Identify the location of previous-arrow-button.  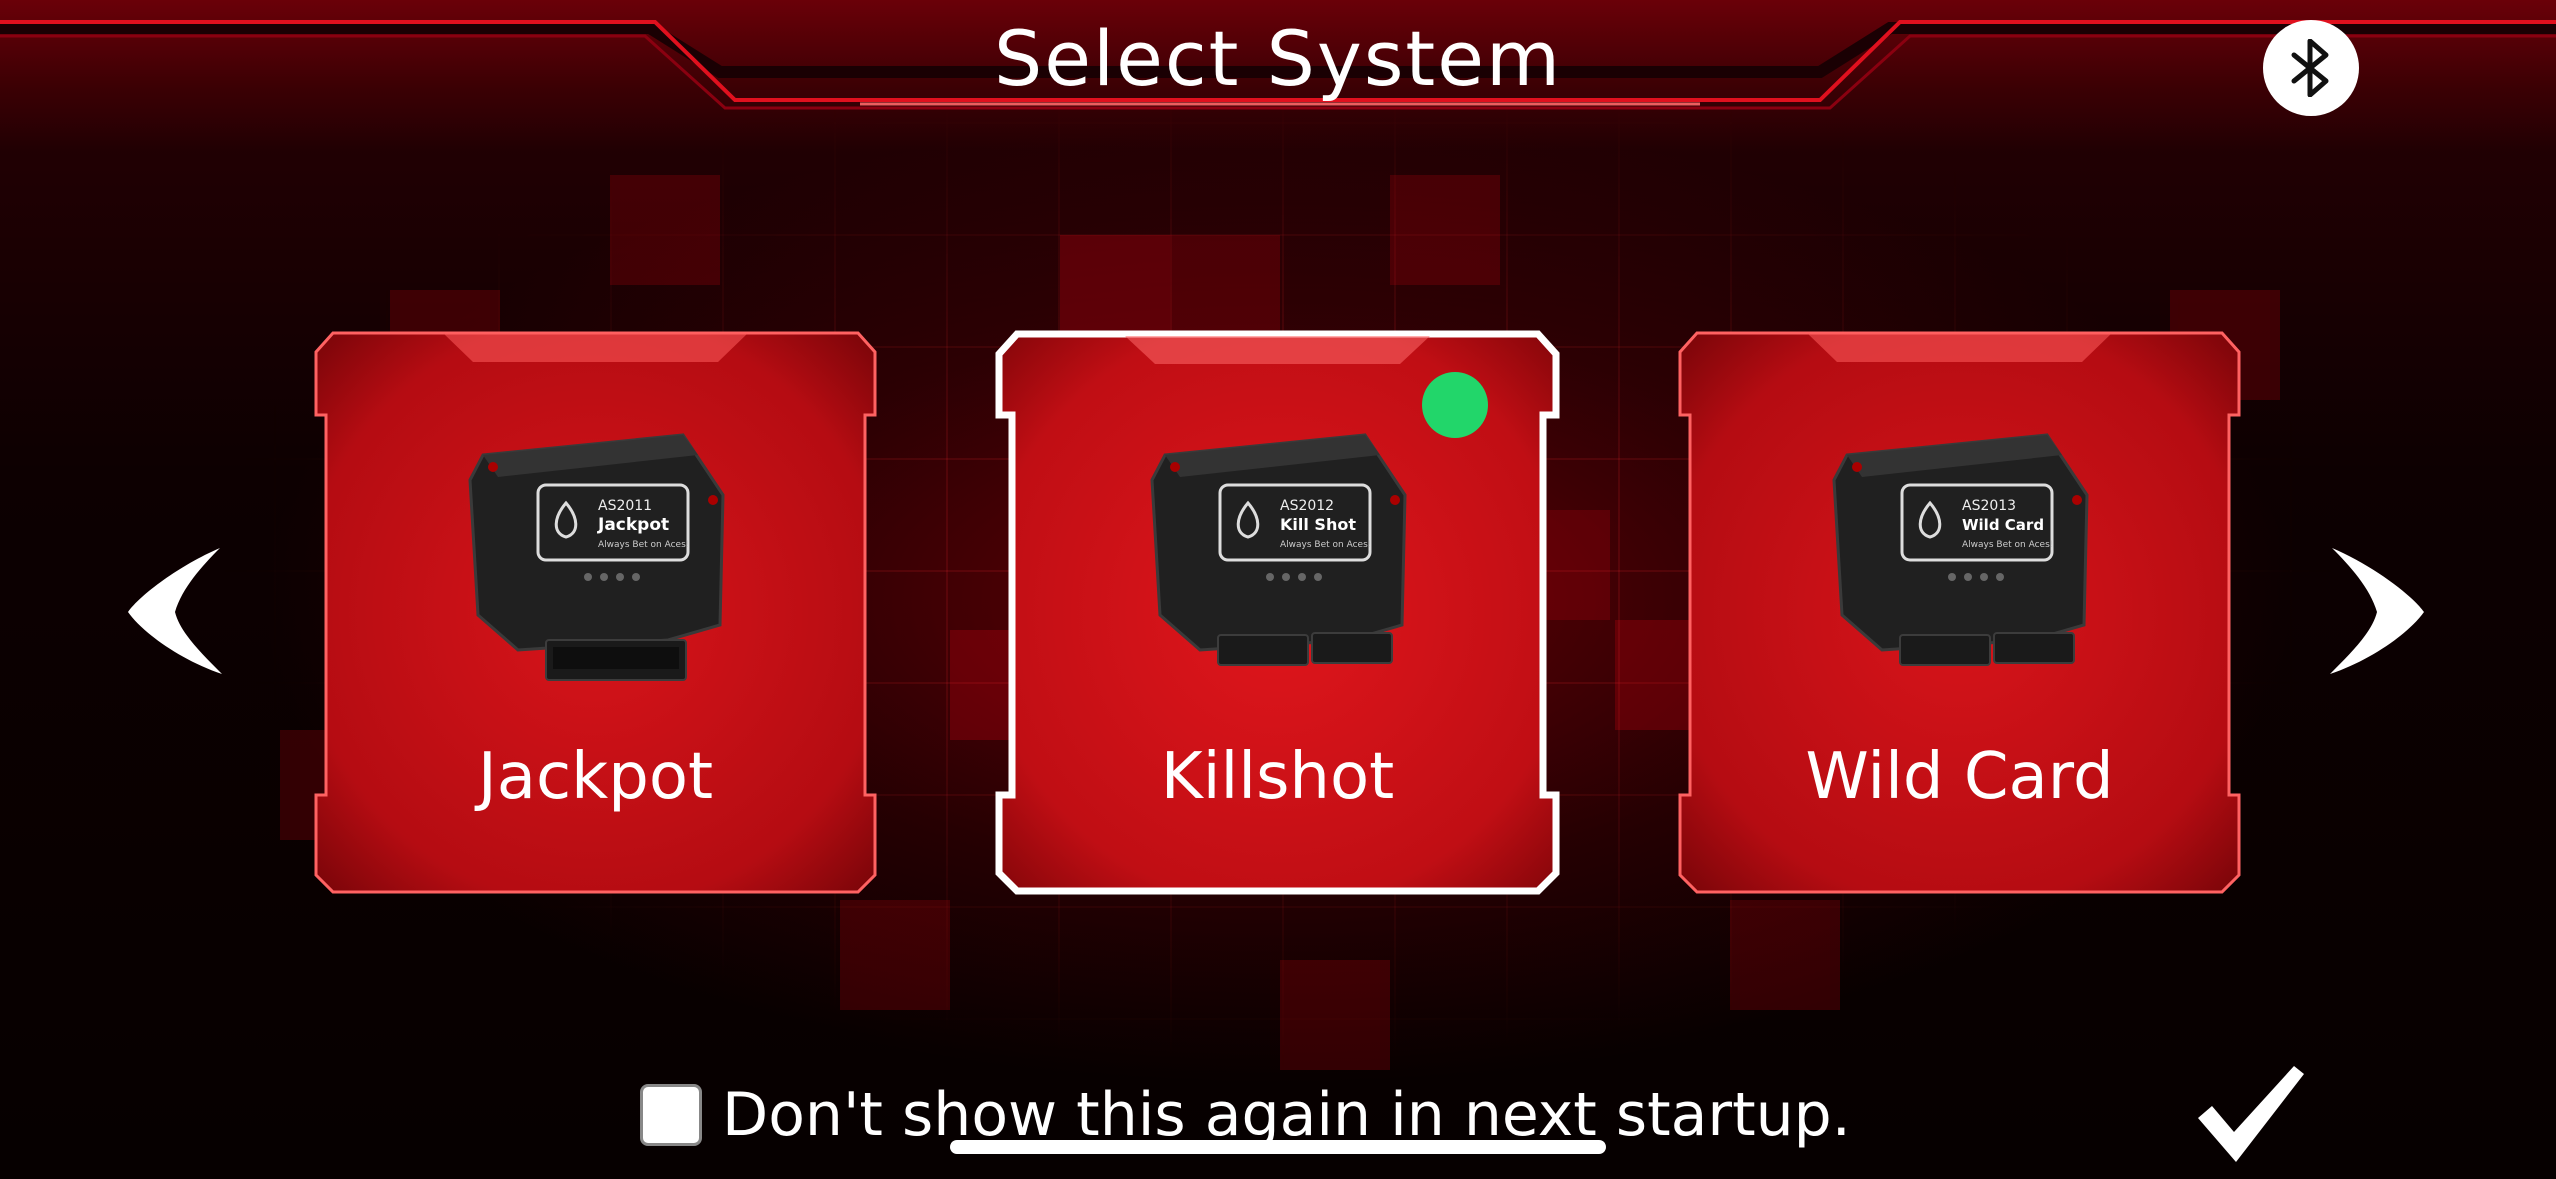
(175, 610).